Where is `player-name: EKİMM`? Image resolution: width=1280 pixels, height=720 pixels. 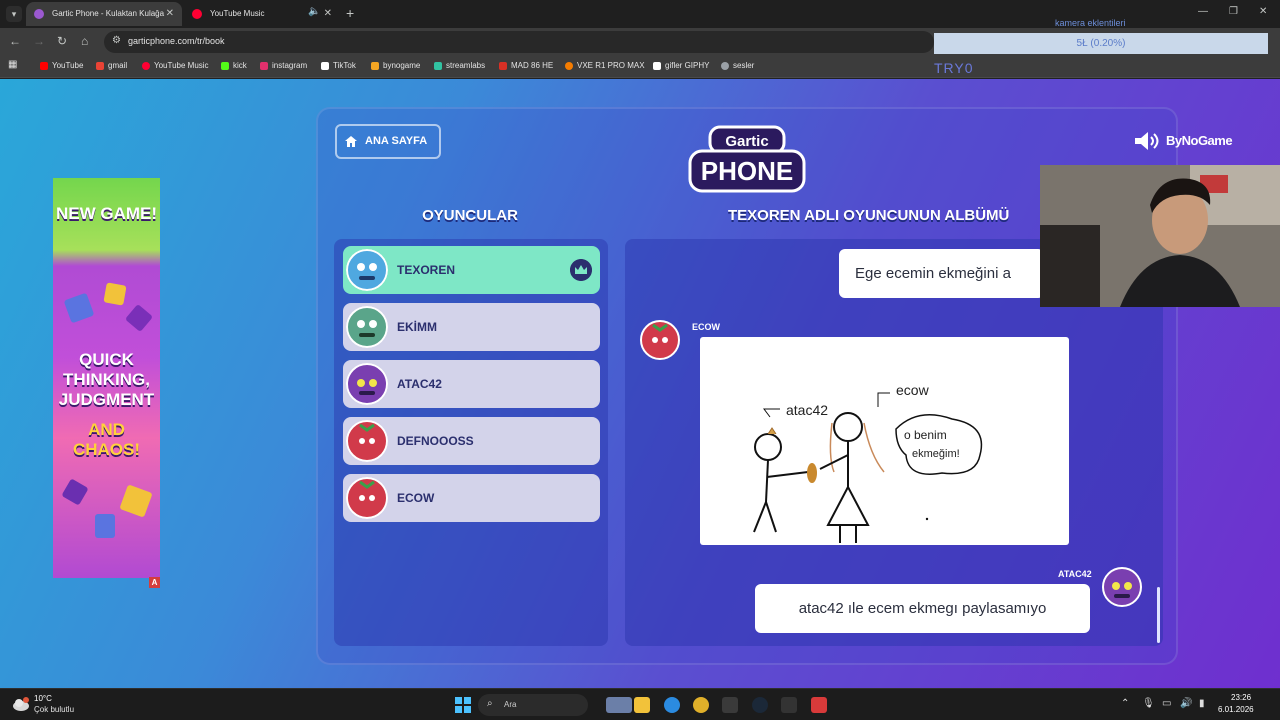 player-name: EKİMM is located at coordinates (417, 327).